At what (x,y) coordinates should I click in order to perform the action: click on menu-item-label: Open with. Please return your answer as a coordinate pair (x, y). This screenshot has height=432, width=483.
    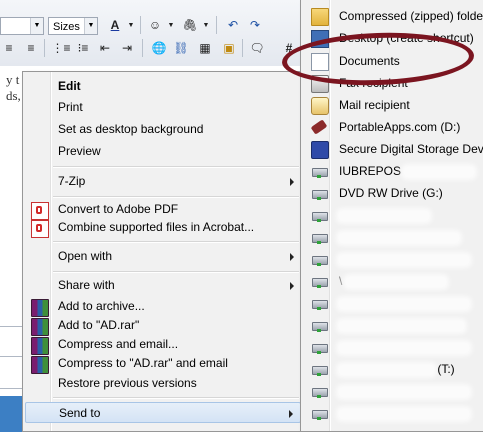
    Looking at the image, I should click on (85, 256).